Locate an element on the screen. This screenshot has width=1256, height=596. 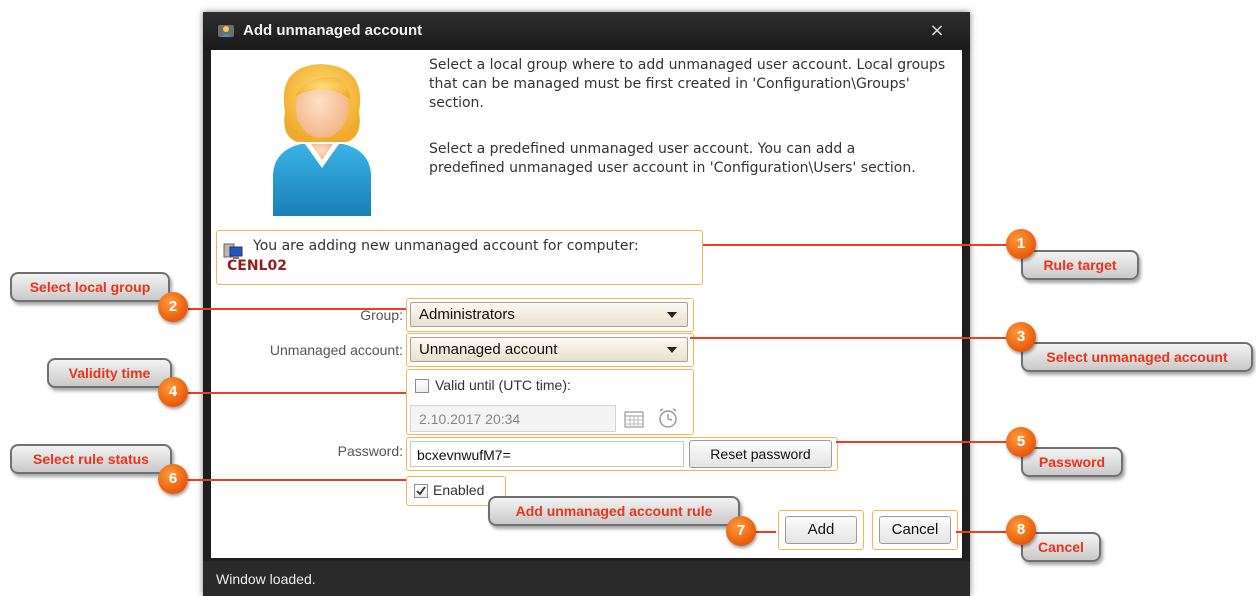
callout-number-2: 2 is located at coordinates (173, 307).